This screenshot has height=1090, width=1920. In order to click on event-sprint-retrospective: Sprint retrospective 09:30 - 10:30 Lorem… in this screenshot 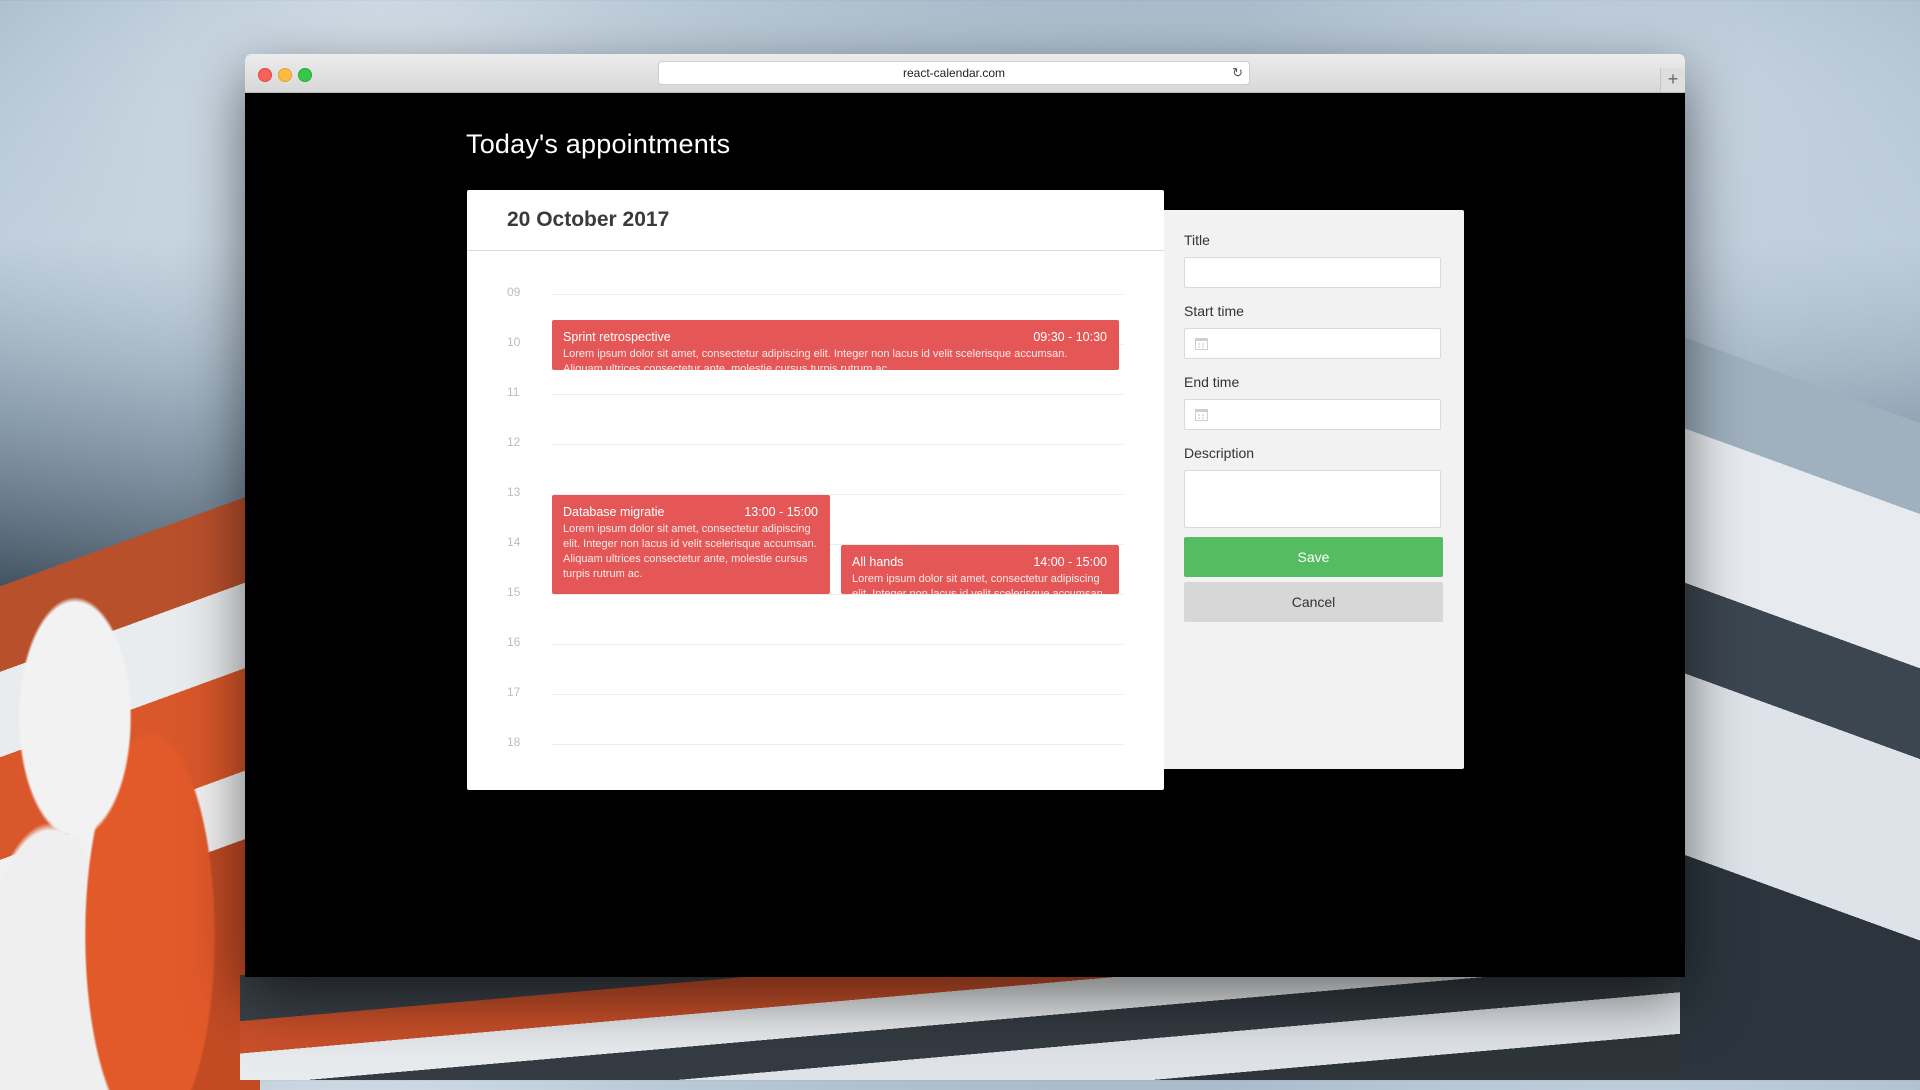, I will do `click(835, 345)`.